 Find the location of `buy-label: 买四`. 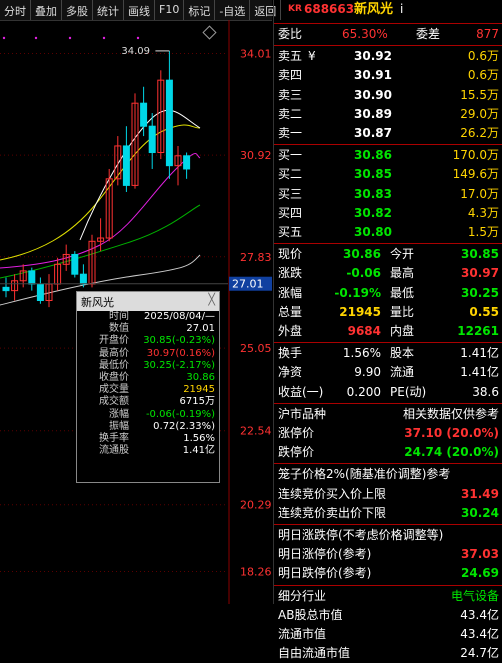

buy-label: 买四 is located at coordinates (290, 212).